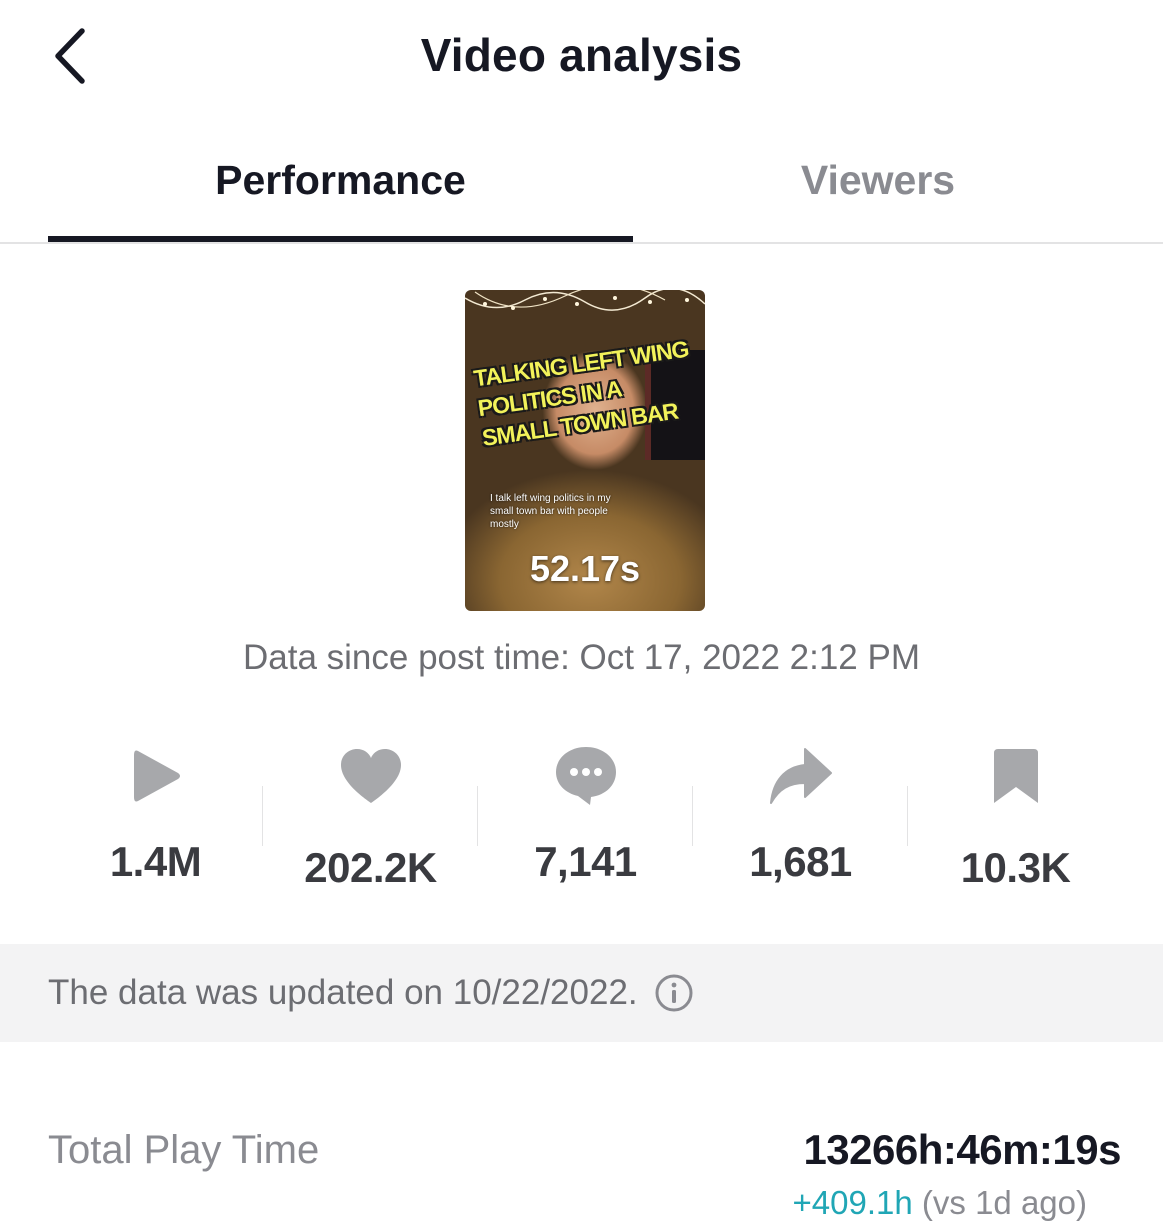 This screenshot has width=1163, height=1227. What do you see at coordinates (1016, 776) in the screenshot?
I see `bookmark-icon` at bounding box center [1016, 776].